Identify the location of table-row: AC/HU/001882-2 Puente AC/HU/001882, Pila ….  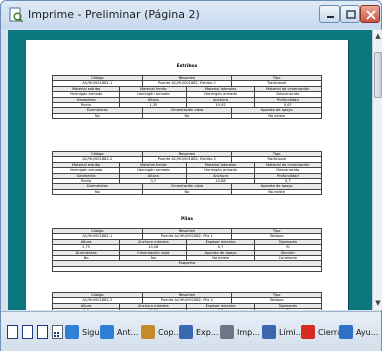
(187, 300).